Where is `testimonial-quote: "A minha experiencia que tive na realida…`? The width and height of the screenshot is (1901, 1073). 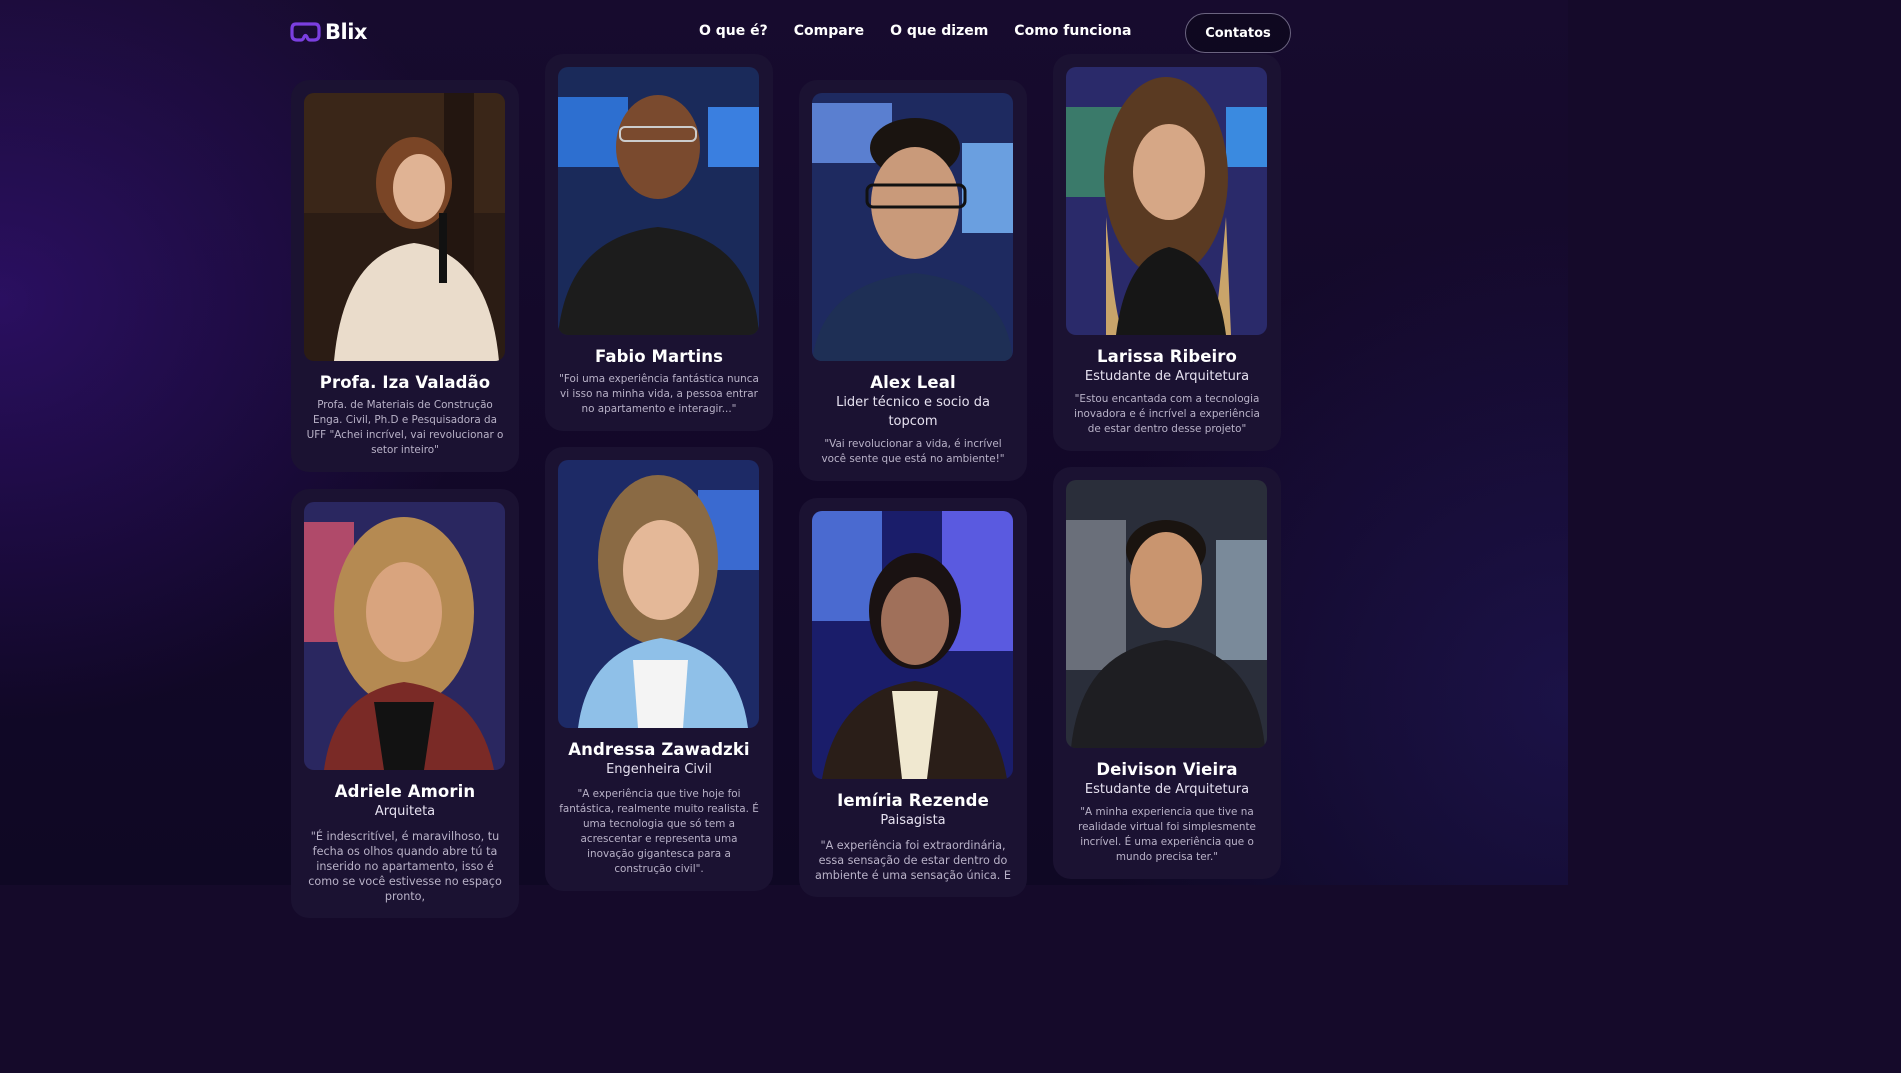 testimonial-quote: "A minha experiencia que tive na realida… is located at coordinates (1167, 834).